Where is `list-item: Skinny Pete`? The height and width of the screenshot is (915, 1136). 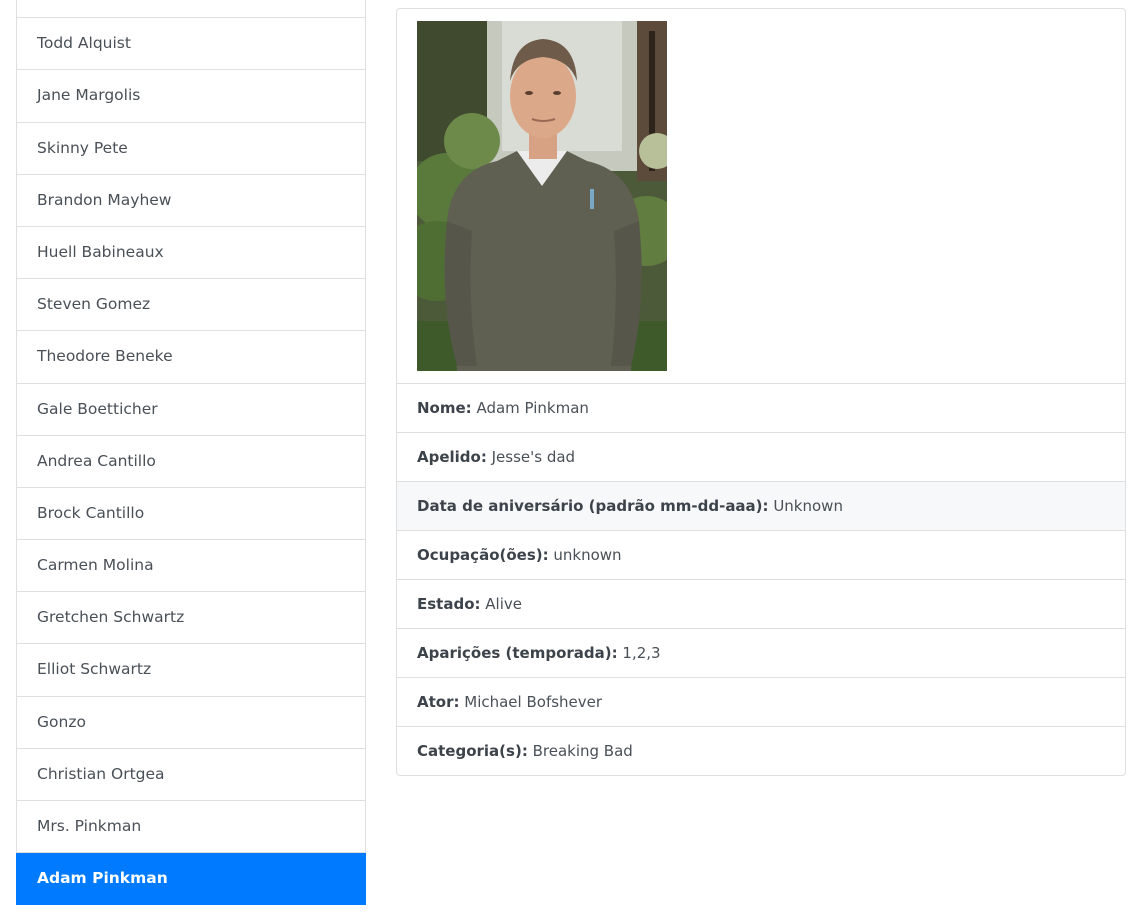 list-item: Skinny Pete is located at coordinates (191, 148).